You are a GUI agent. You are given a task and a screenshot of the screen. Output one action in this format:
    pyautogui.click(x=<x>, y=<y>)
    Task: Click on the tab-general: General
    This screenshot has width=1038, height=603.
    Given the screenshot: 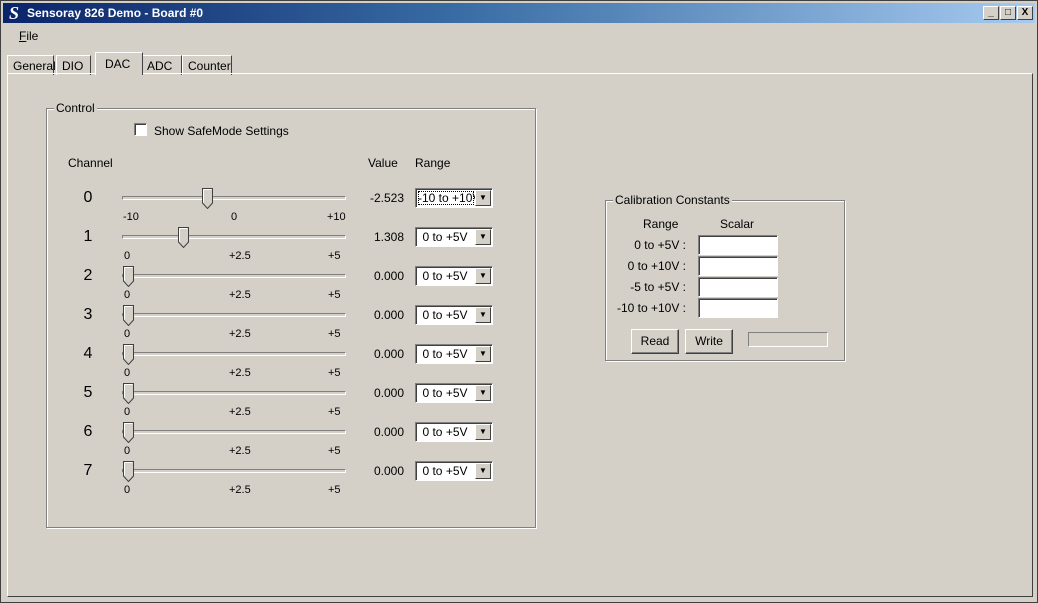 What is the action you would take?
    pyautogui.click(x=31, y=65)
    